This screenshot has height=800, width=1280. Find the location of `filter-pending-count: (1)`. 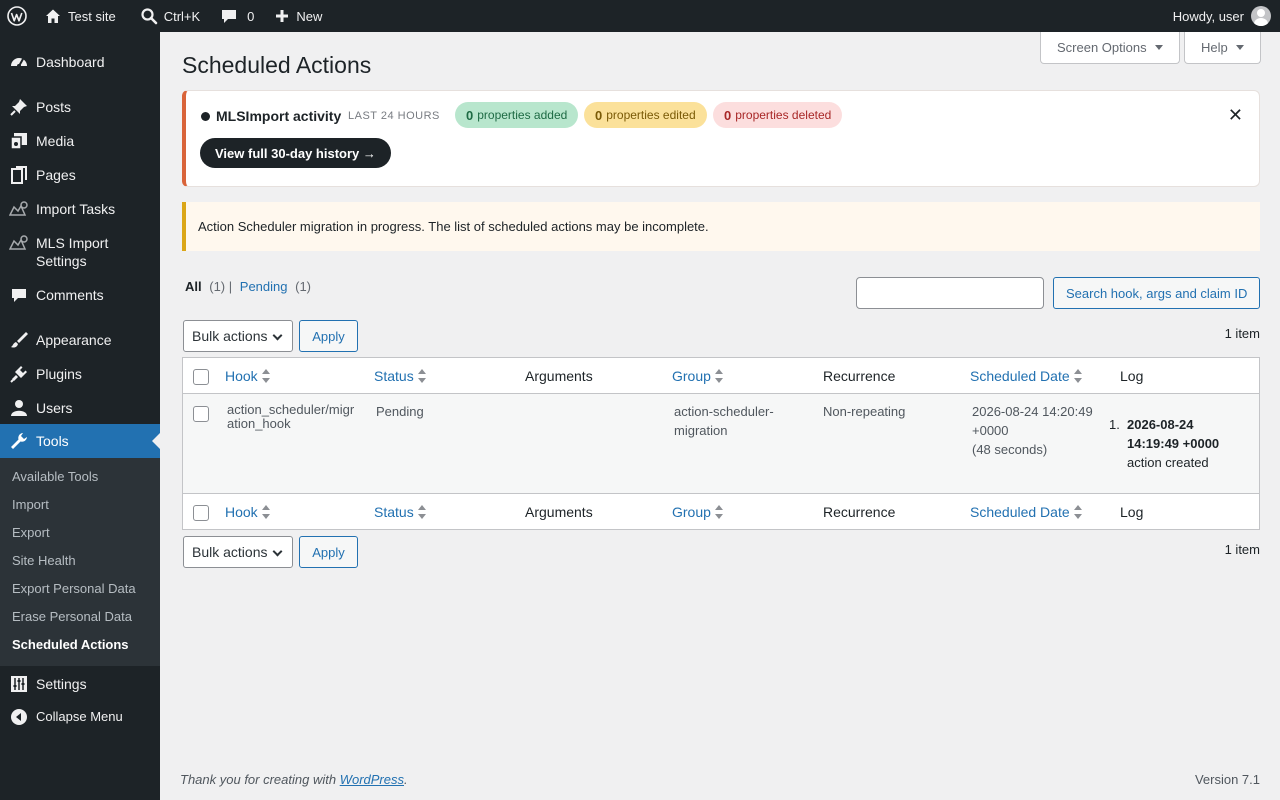

filter-pending-count: (1) is located at coordinates (303, 286).